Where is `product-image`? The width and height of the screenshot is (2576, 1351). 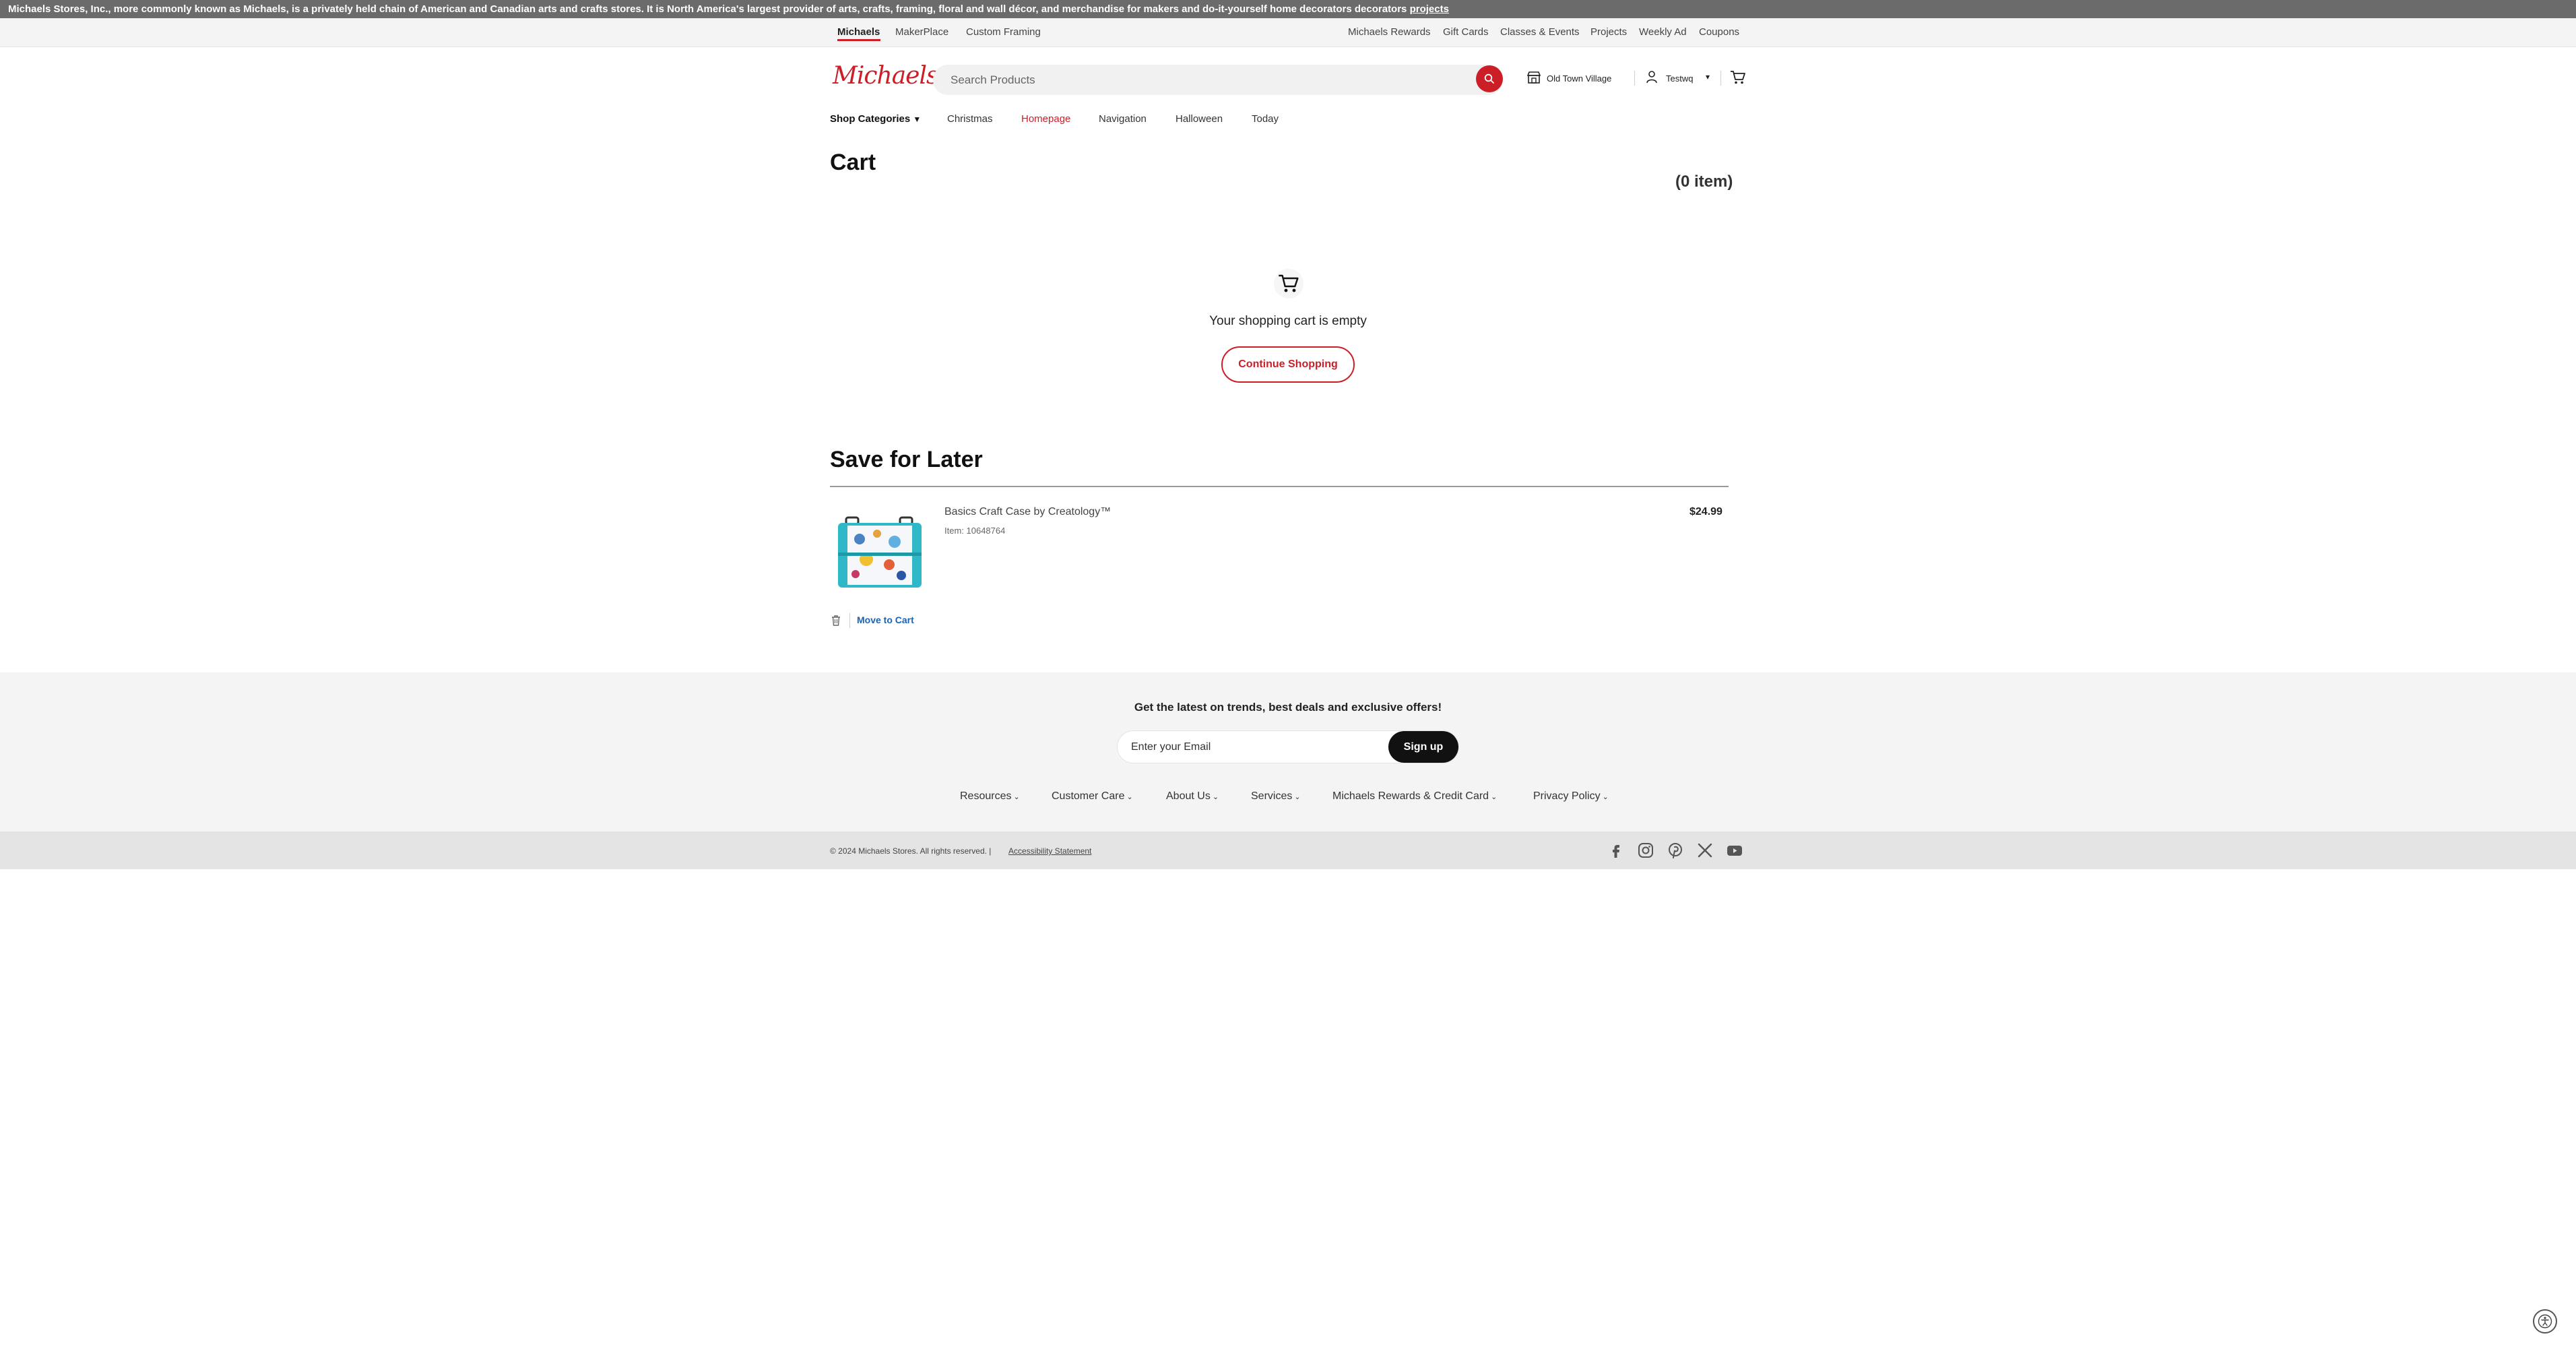
product-image is located at coordinates (880, 552).